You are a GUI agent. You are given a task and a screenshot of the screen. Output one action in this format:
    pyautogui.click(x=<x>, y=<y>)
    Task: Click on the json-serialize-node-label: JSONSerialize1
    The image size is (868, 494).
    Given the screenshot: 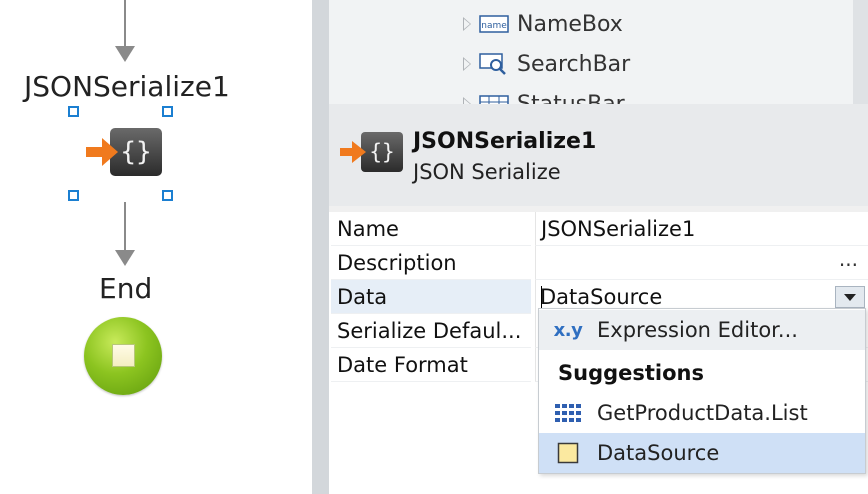 What is the action you would take?
    pyautogui.click(x=127, y=86)
    